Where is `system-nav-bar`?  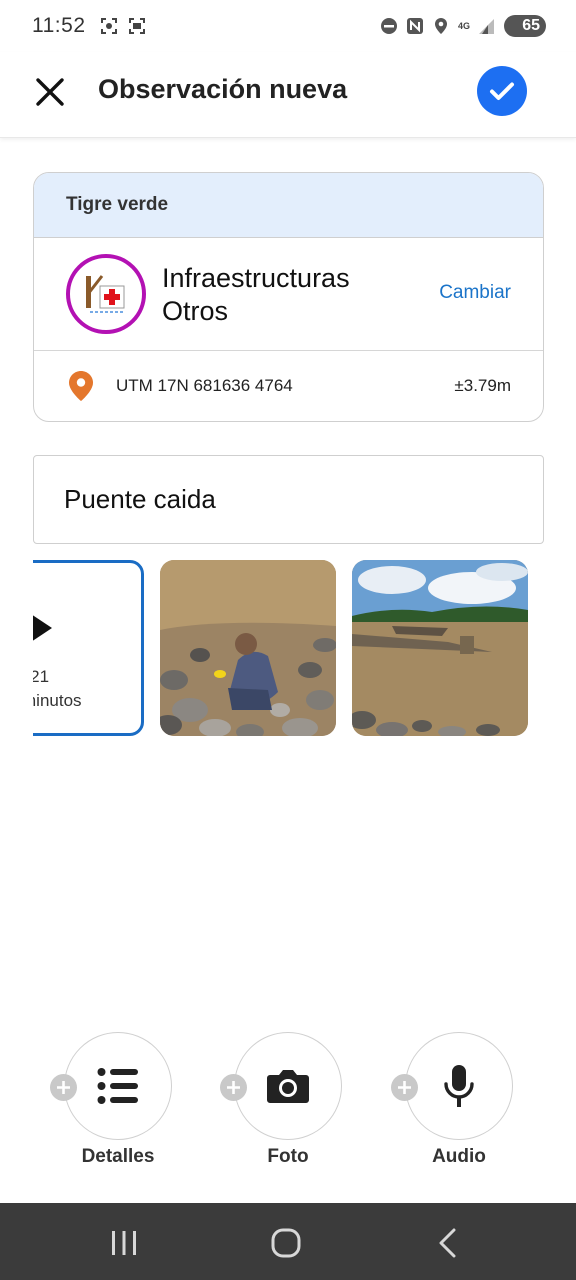
system-nav-bar is located at coordinates (288, 1241).